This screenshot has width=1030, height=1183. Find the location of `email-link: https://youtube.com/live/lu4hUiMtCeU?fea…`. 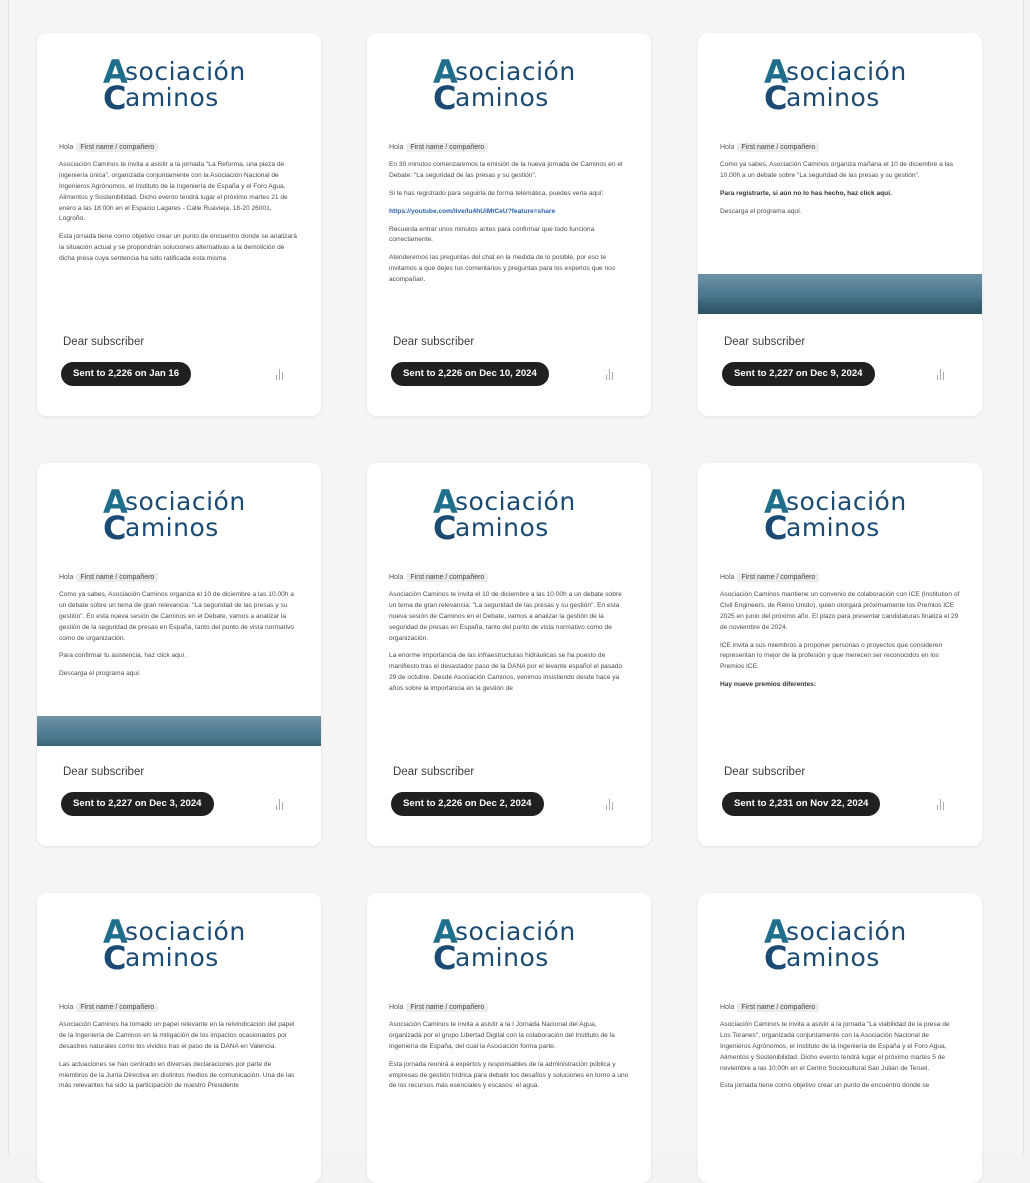

email-link: https://youtube.com/live/lu4hUiMtCeU?fea… is located at coordinates (472, 211).